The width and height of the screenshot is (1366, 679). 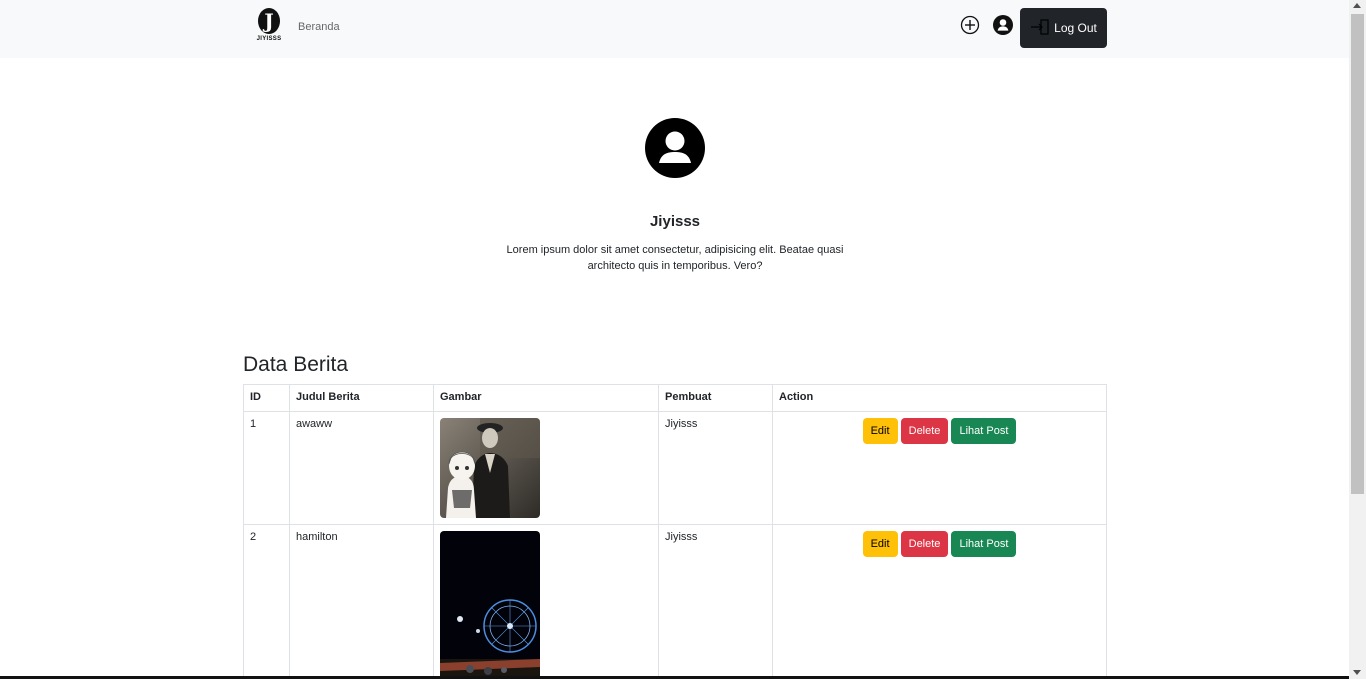 What do you see at coordinates (939, 398) in the screenshot?
I see `header-action: Action` at bounding box center [939, 398].